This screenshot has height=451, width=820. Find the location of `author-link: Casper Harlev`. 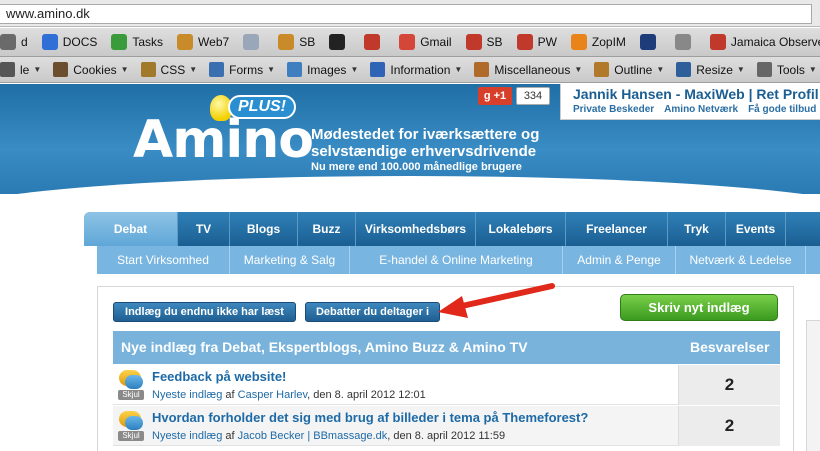

author-link: Casper Harlev is located at coordinates (273, 395).